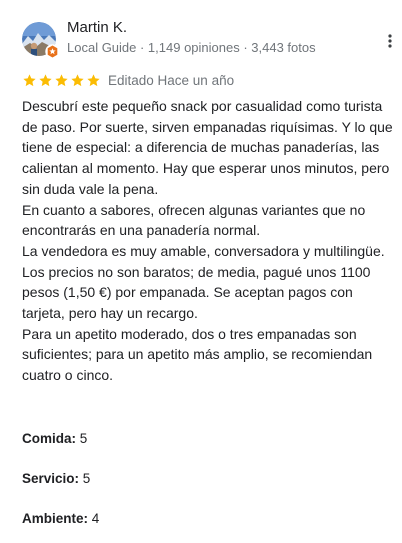 This screenshot has height=543, width=402. I want to click on aspect-ambience: Ambiente: 4, so click(60, 518).